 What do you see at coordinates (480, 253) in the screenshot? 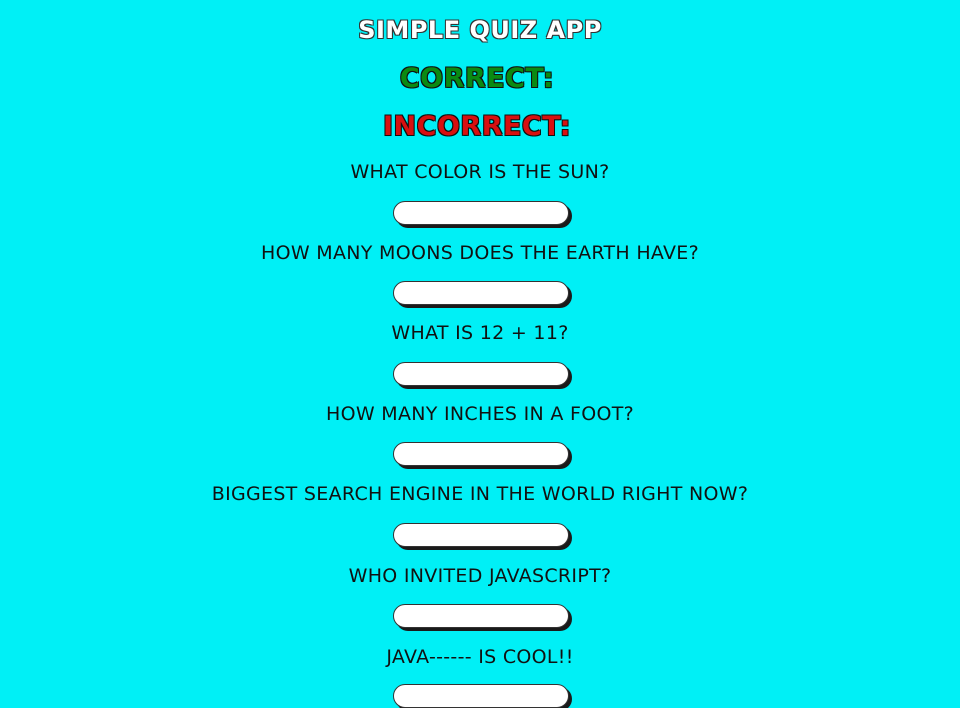
I see `question-2: HOW MANY MOONS DOES THE EARTH HAVE?` at bounding box center [480, 253].